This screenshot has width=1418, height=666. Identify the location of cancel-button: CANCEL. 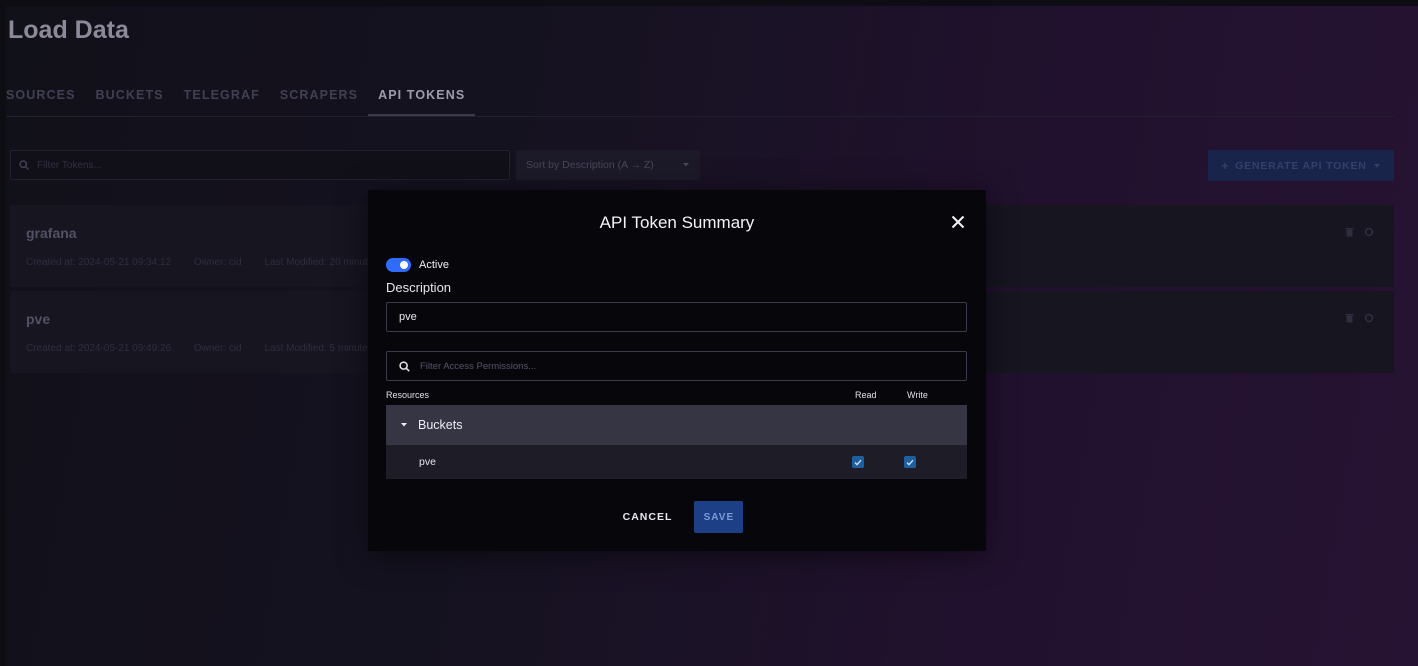
(648, 517).